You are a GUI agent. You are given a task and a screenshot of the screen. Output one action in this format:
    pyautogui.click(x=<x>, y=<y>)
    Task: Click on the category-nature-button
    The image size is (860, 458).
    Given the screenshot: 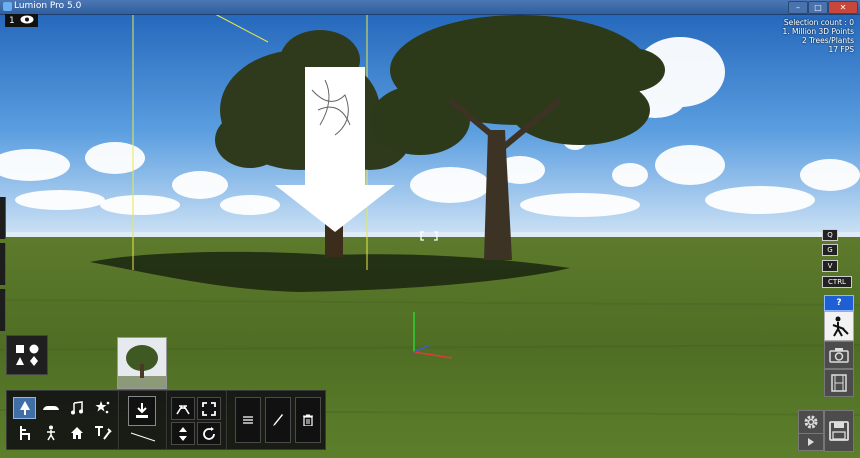 What is the action you would take?
    pyautogui.click(x=24, y=408)
    